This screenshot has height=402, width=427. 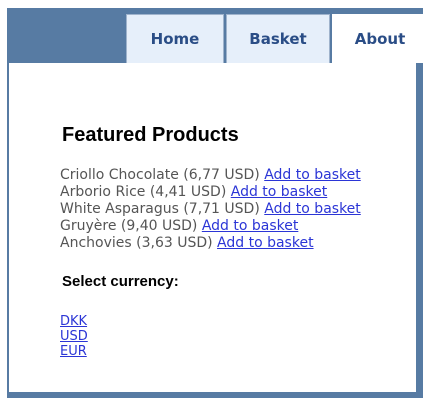 I want to click on product-name-price: Arborio Rice (4,41 USD), so click(x=145, y=192).